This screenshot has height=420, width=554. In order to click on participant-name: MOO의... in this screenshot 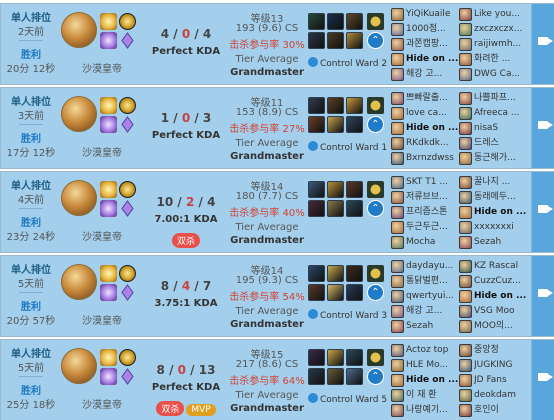, I will do `click(500, 326)`.